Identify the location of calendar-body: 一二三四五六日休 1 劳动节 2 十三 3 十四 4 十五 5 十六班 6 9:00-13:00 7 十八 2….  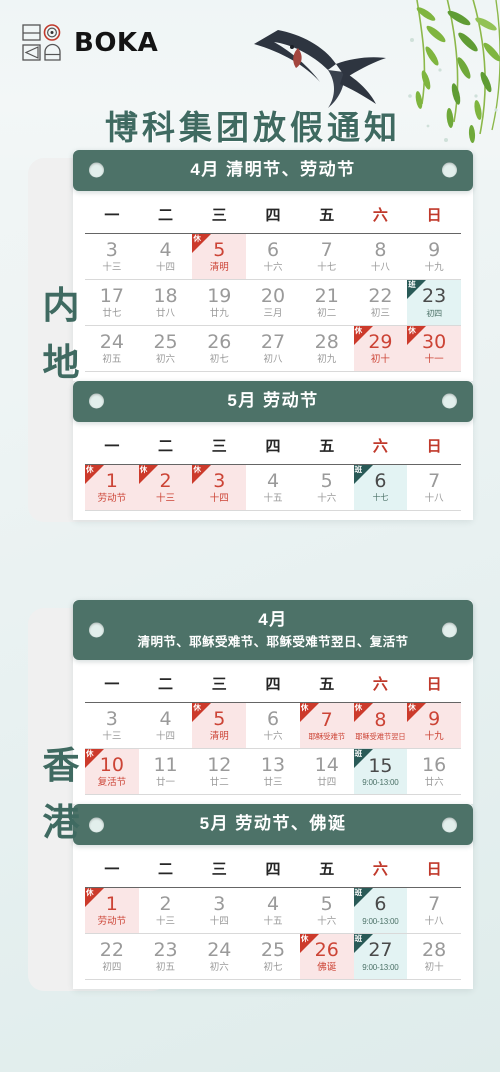
(273, 917).